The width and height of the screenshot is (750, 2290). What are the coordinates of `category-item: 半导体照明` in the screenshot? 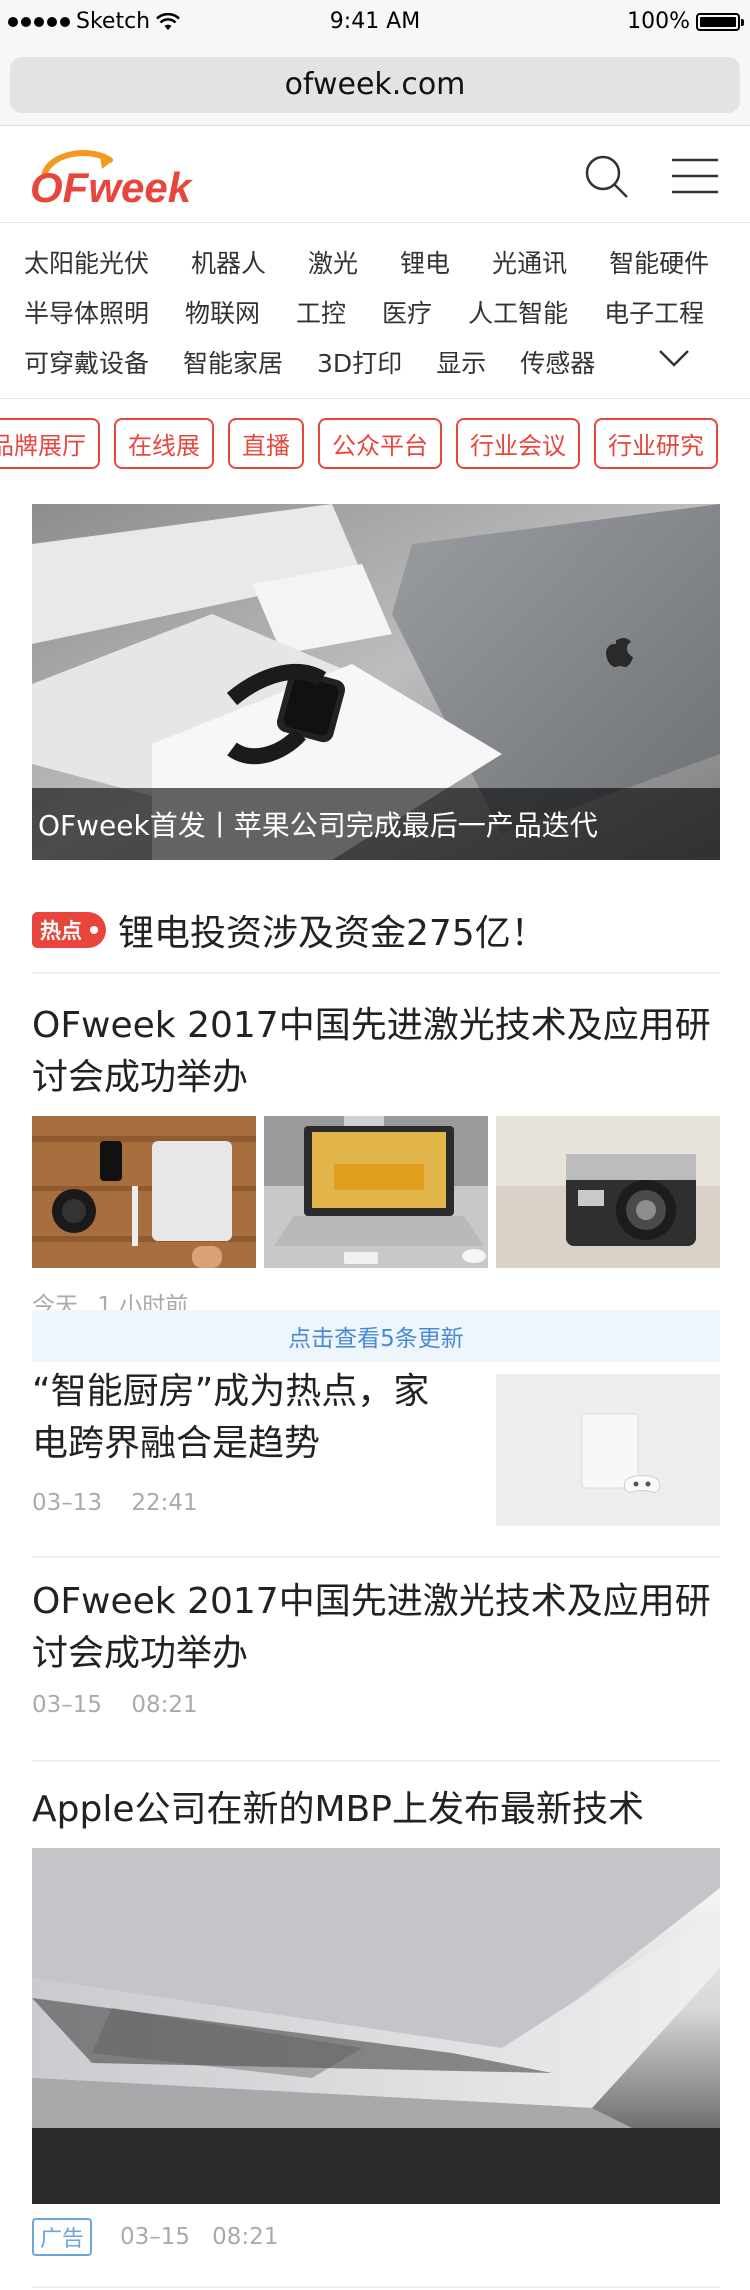 It's located at (86, 312).